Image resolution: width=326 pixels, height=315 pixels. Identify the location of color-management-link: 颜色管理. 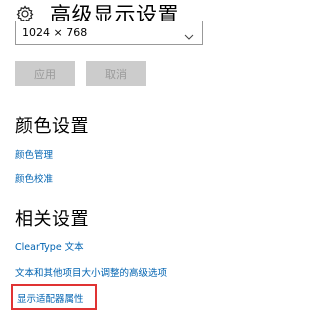
(34, 154).